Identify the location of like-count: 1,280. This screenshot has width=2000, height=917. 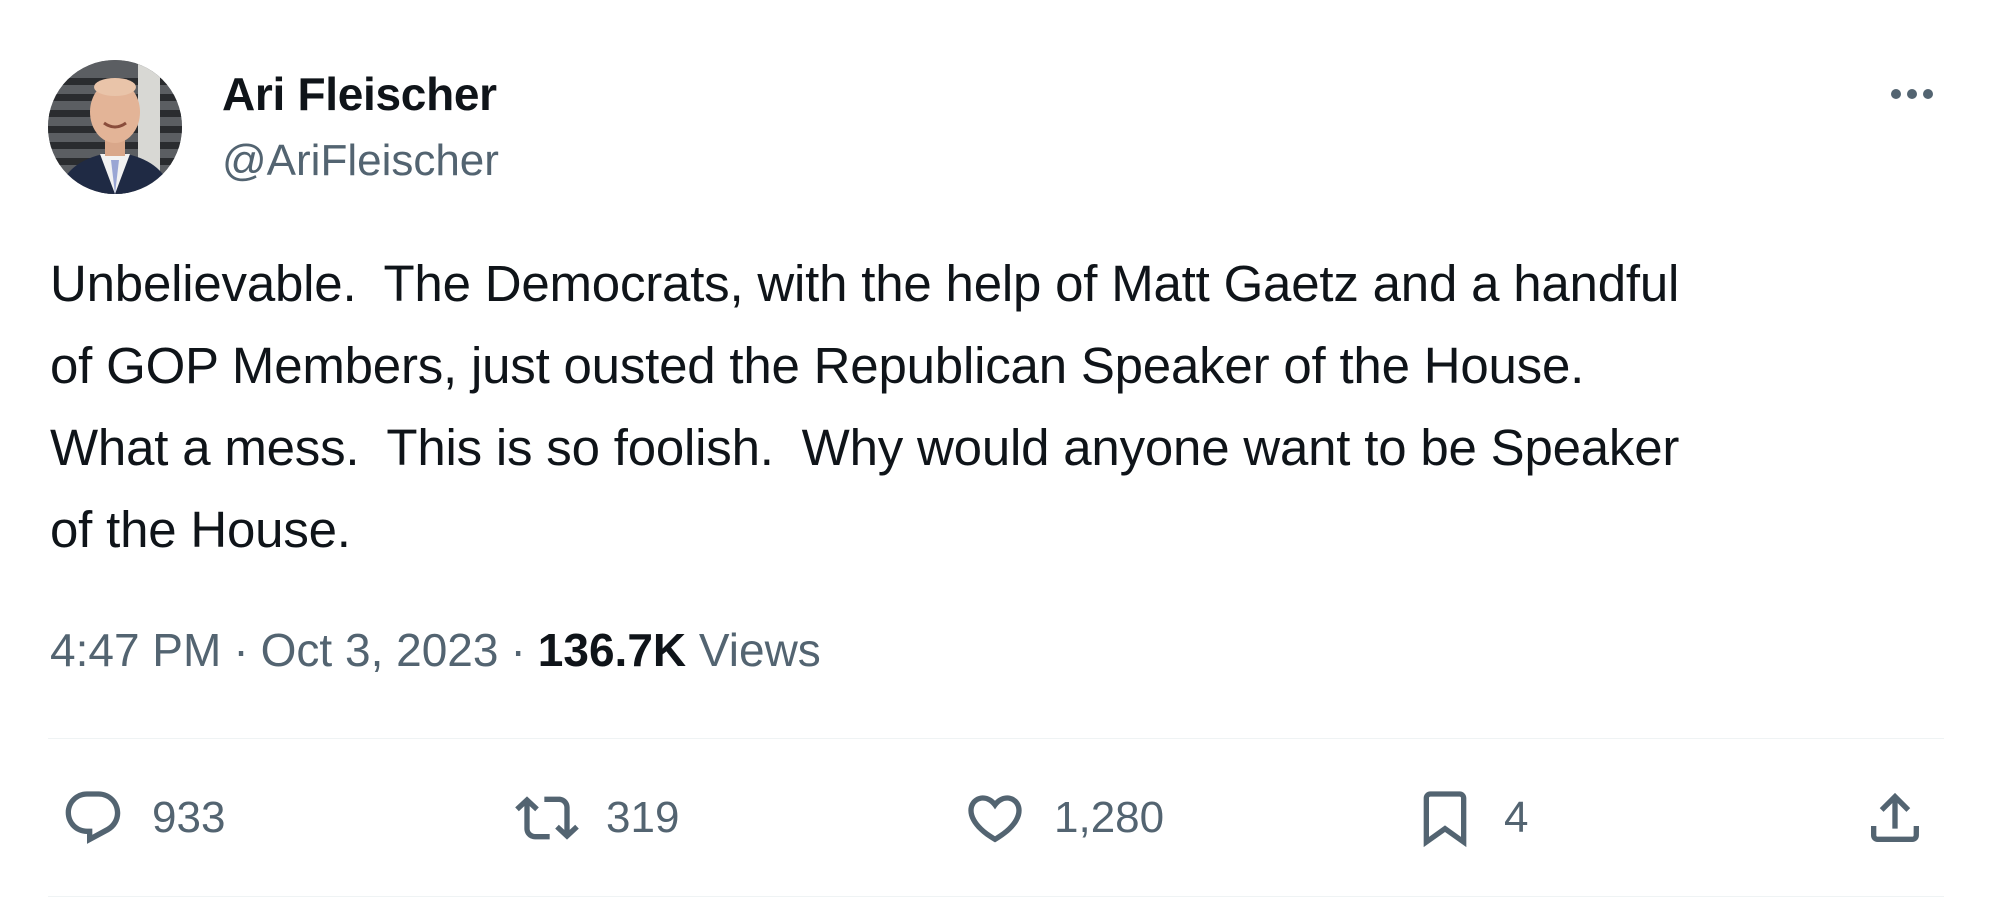
(1109, 817).